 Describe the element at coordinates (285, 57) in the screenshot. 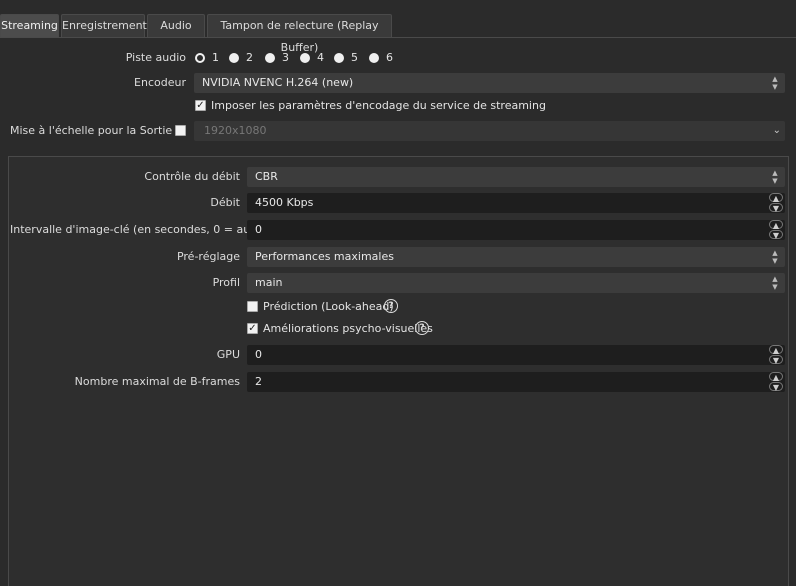

I see `audio-track-radio-label: 3` at that location.